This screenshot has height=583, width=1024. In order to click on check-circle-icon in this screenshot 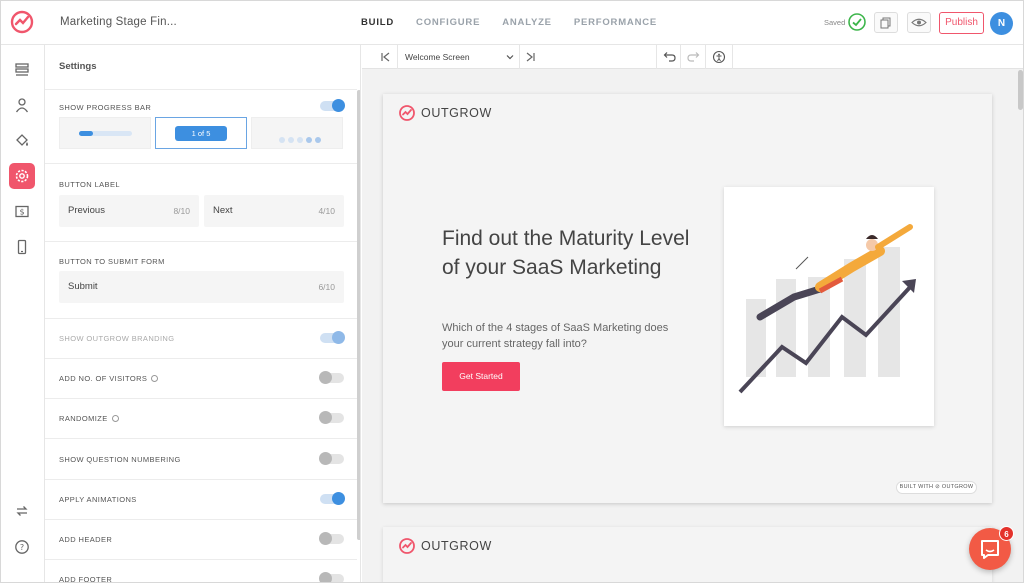, I will do `click(857, 22)`.